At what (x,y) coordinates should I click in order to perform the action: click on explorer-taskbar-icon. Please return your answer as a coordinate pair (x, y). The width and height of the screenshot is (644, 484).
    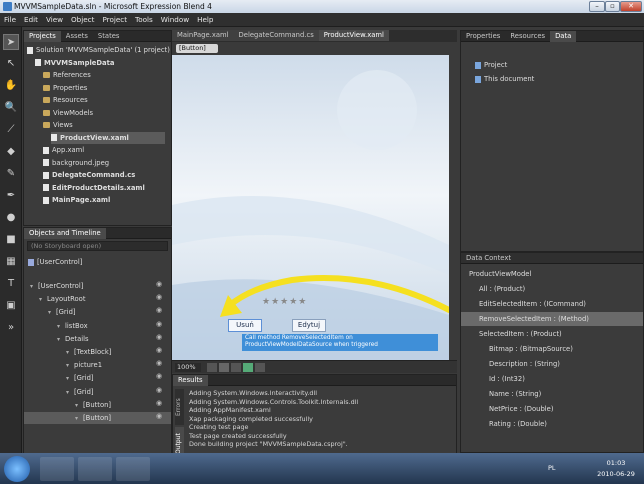
    Looking at the image, I should click on (57, 469).